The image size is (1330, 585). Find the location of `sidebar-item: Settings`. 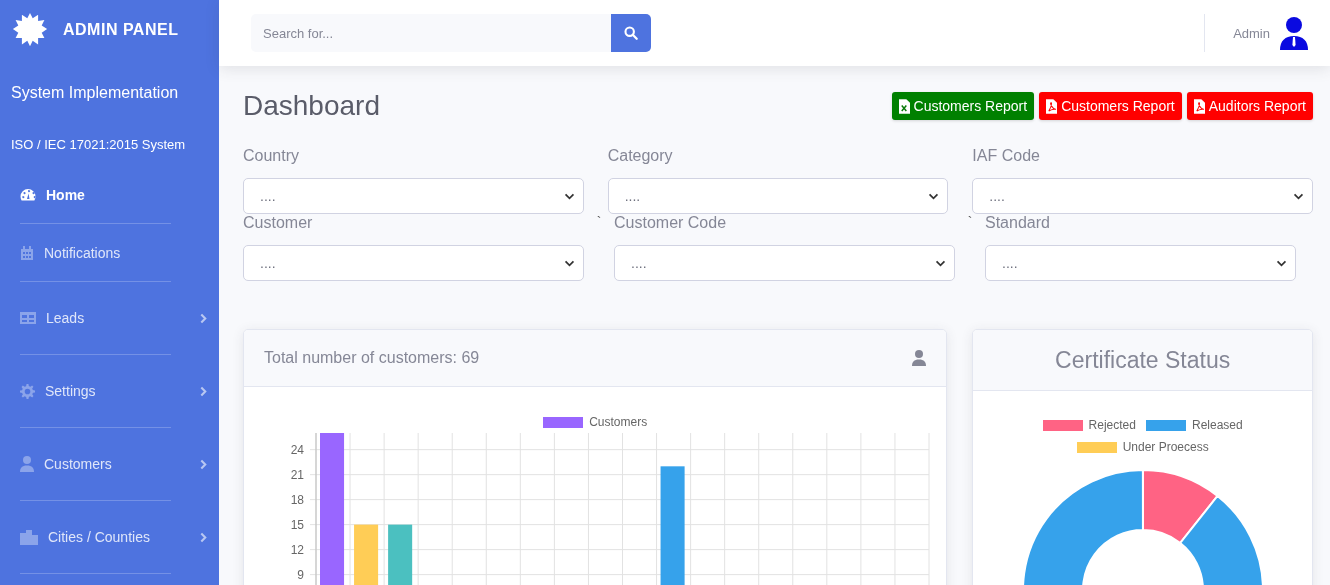

sidebar-item: Settings is located at coordinates (95, 391).